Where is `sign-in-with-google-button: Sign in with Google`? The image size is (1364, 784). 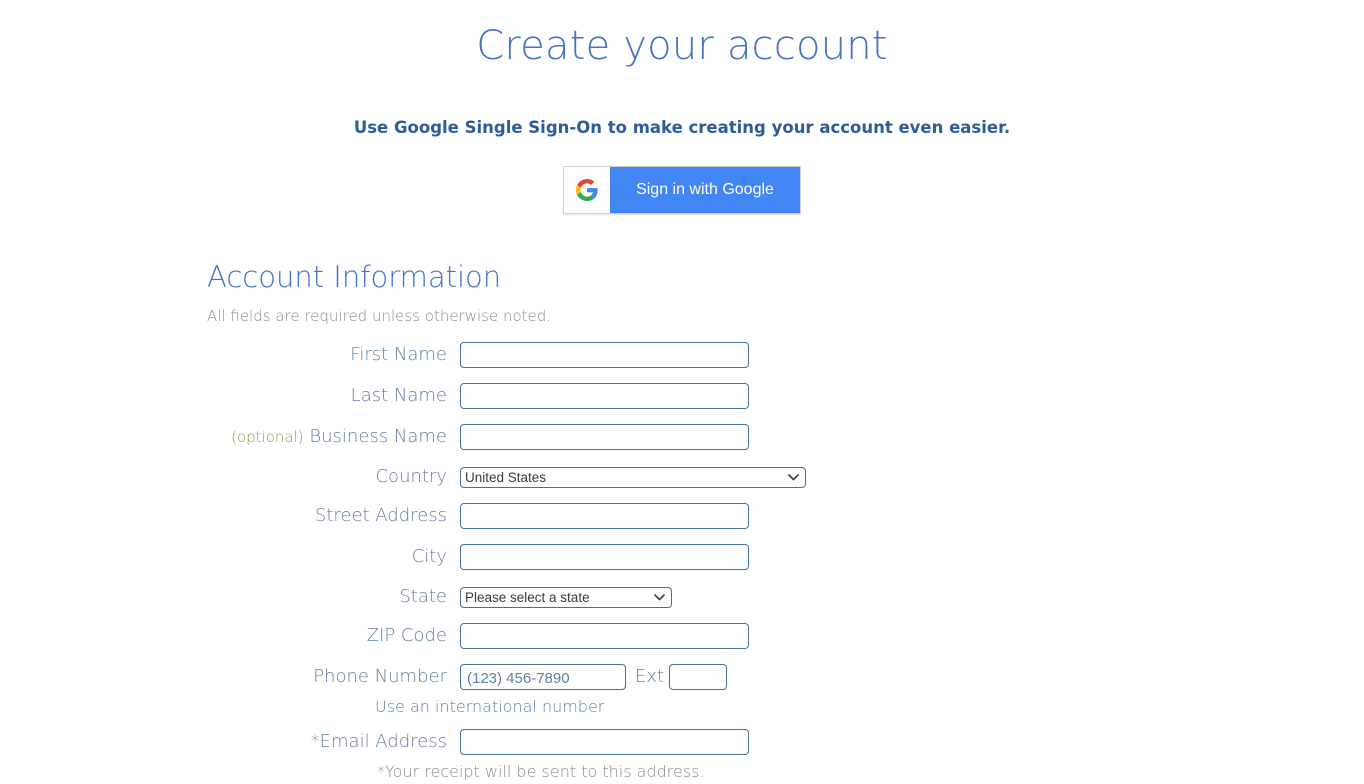
sign-in-with-google-button: Sign in with Google is located at coordinates (682, 190).